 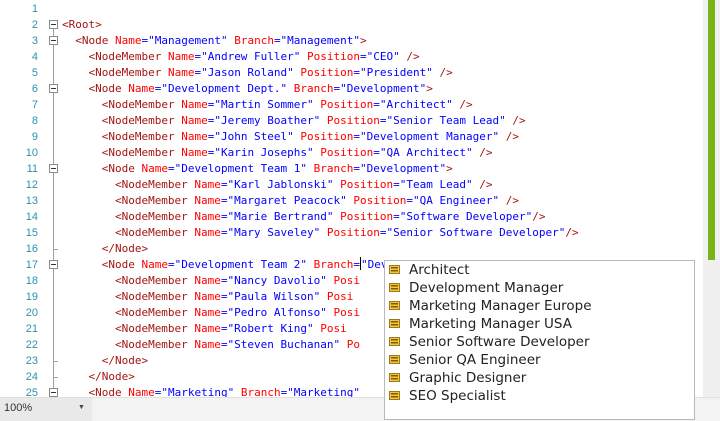 I want to click on fold-end-marker, so click(x=55, y=249).